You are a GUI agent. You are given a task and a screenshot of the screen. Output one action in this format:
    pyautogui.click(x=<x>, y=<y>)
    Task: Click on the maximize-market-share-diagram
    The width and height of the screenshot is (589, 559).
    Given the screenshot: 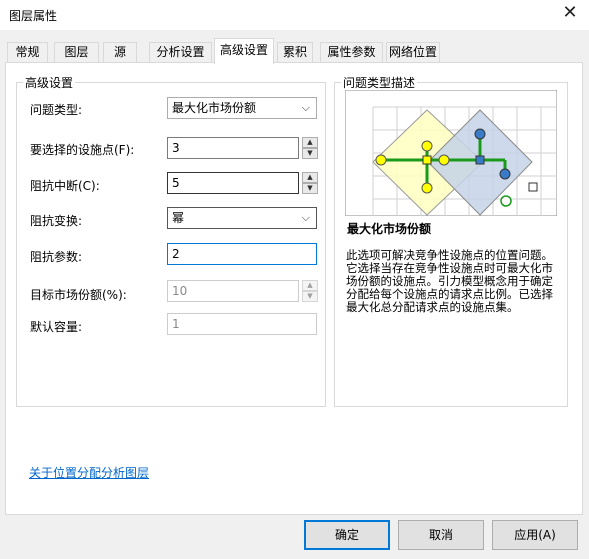 What is the action you would take?
    pyautogui.click(x=451, y=153)
    